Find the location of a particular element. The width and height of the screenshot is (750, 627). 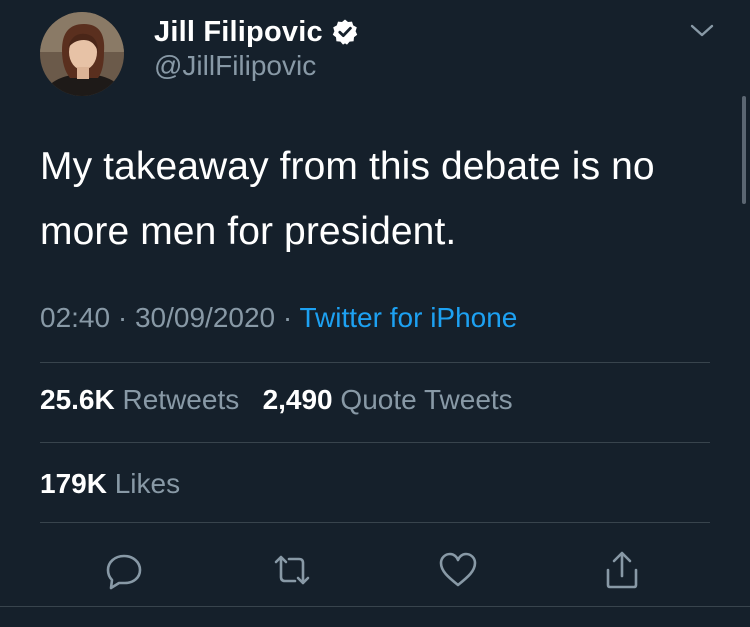

profile-photo-icon is located at coordinates (82, 54).